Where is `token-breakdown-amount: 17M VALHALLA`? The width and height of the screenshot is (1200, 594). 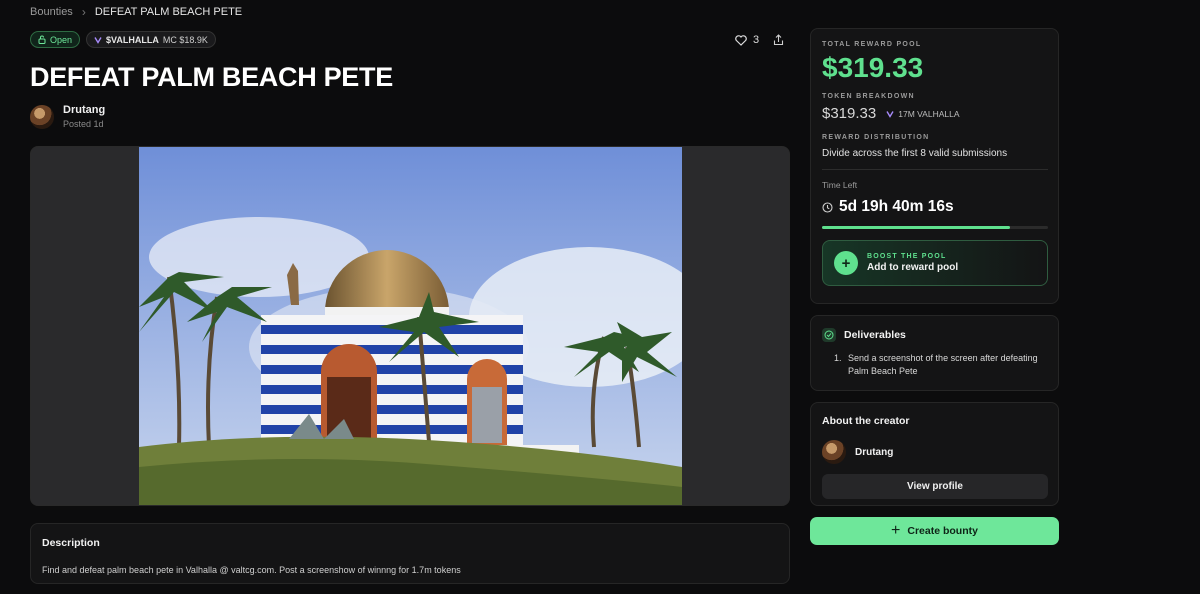
token-breakdown-amount: 17M VALHALLA is located at coordinates (923, 113).